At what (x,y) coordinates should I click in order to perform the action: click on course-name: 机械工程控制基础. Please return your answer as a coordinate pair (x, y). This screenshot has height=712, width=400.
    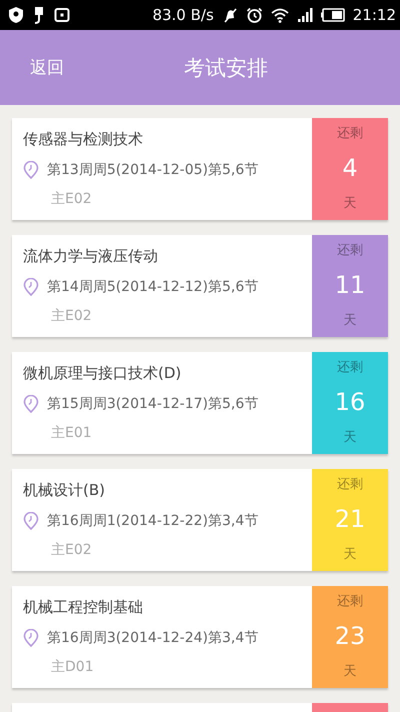
    Looking at the image, I should click on (83, 607).